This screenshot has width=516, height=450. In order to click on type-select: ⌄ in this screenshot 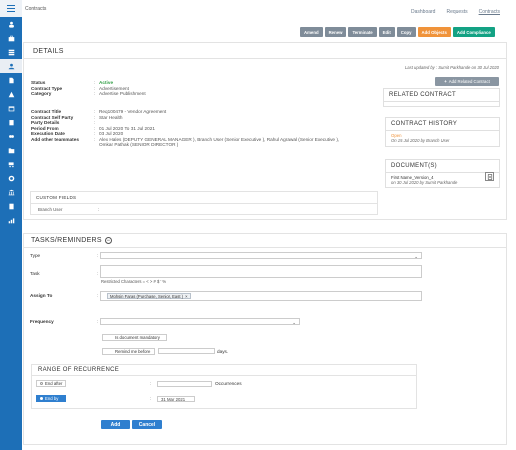, I will do `click(261, 255)`.